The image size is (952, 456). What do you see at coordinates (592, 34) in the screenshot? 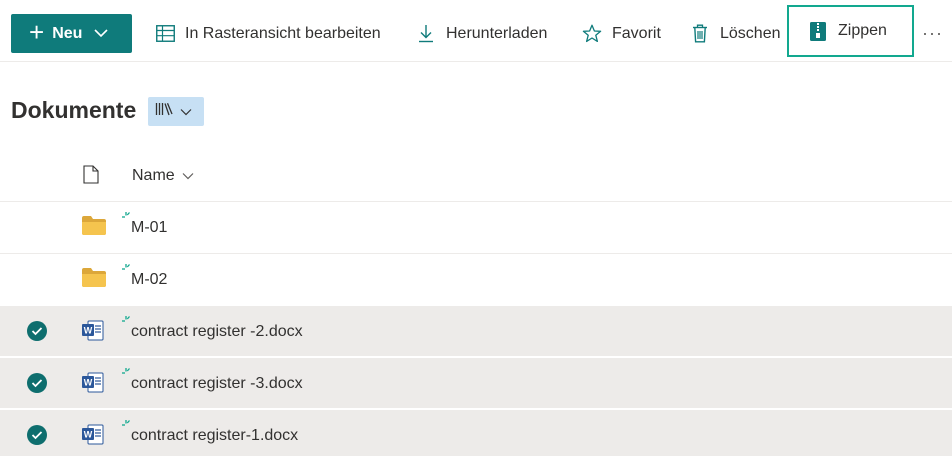
I see `star-icon` at bounding box center [592, 34].